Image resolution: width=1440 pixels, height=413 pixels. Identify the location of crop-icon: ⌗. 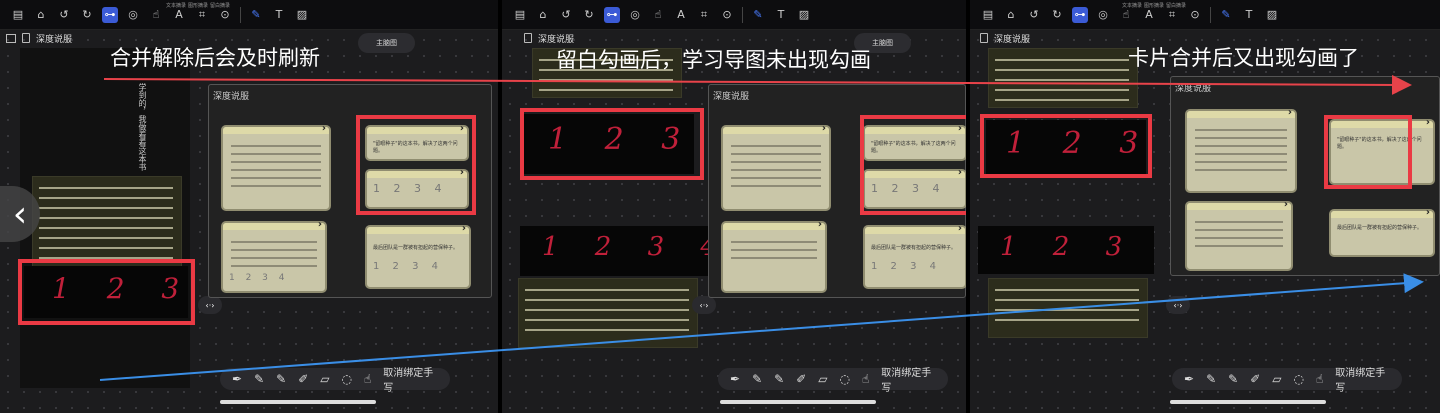
(704, 15).